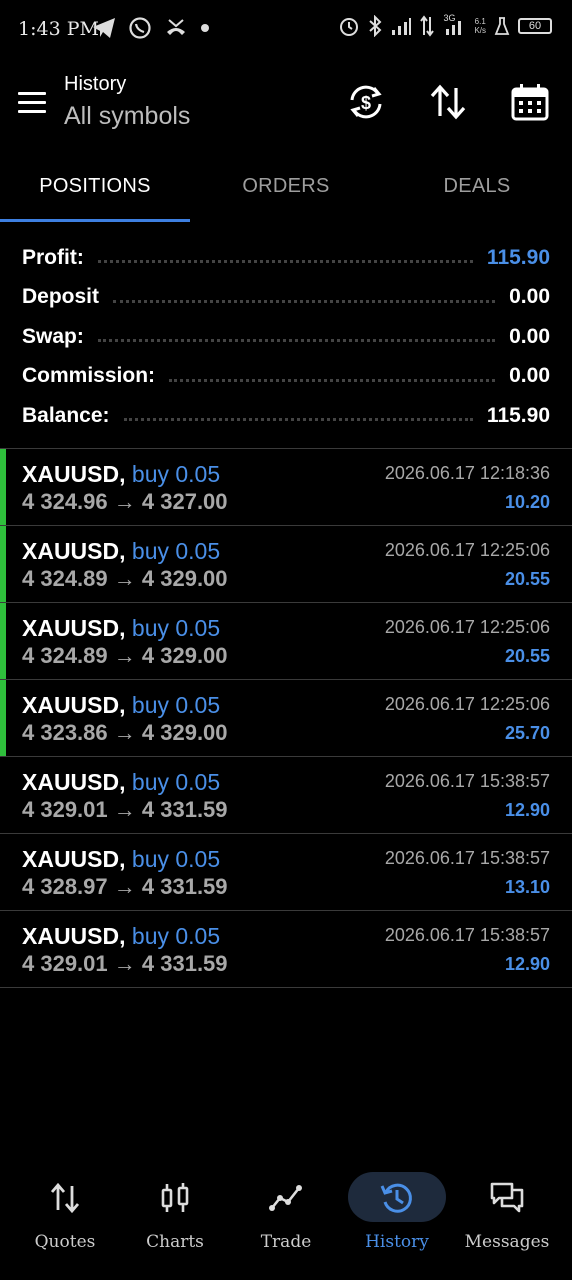 This screenshot has width=572, height=1280. What do you see at coordinates (477, 186) in the screenshot?
I see `tab-deals: DEALS` at bounding box center [477, 186].